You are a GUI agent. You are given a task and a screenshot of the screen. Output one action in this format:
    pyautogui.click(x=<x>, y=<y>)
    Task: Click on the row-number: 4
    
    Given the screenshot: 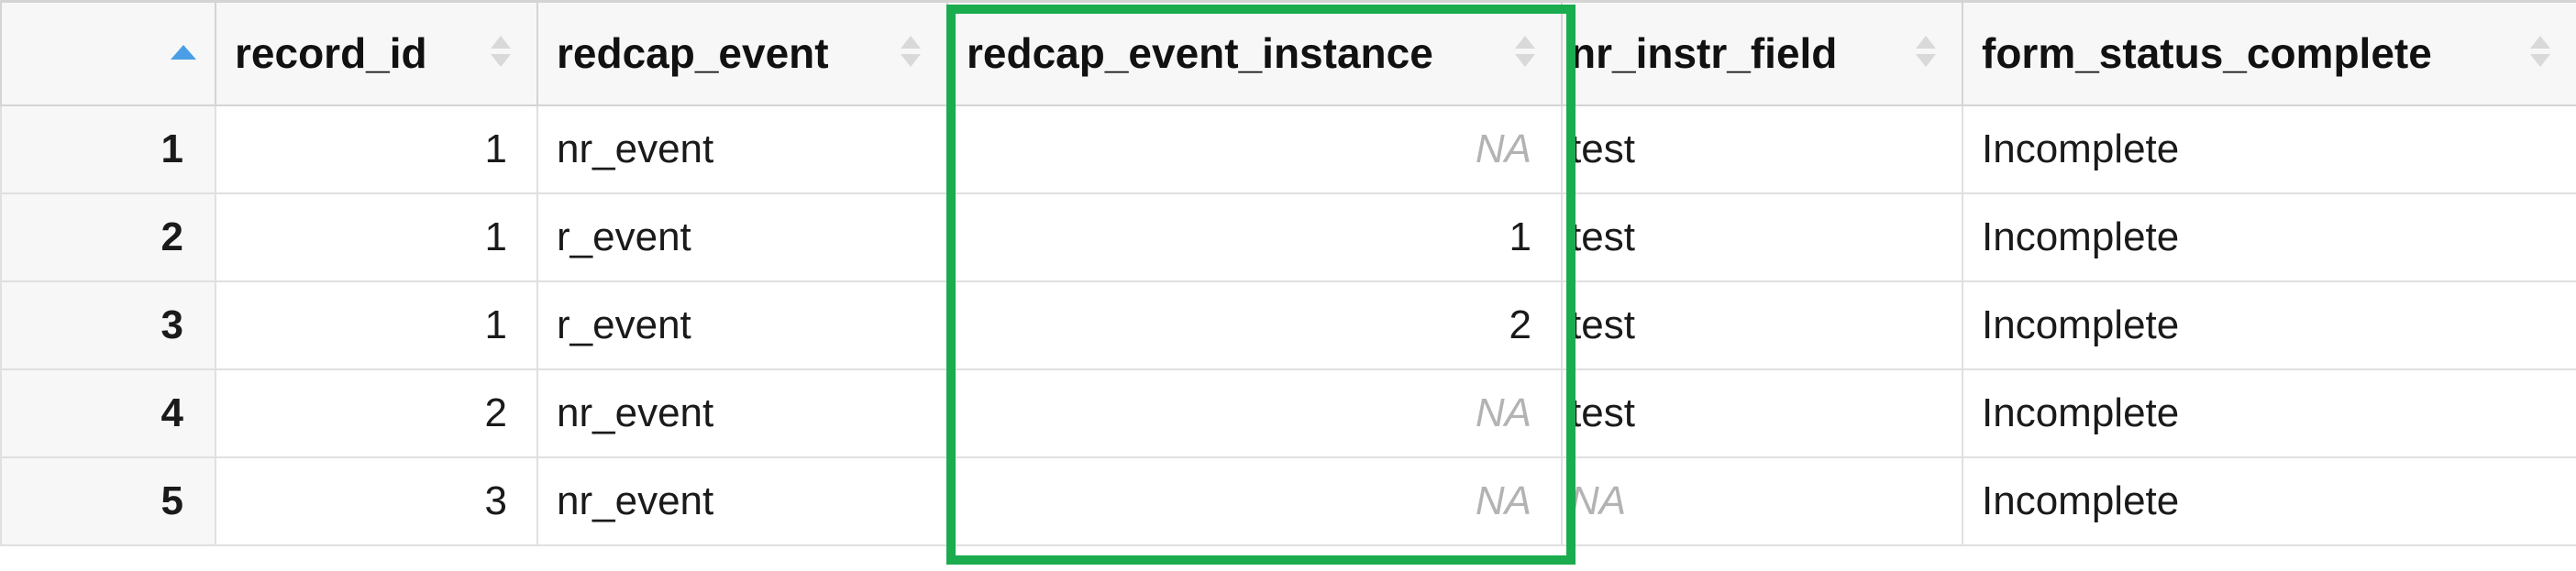 What is the action you would take?
    pyautogui.click(x=108, y=413)
    